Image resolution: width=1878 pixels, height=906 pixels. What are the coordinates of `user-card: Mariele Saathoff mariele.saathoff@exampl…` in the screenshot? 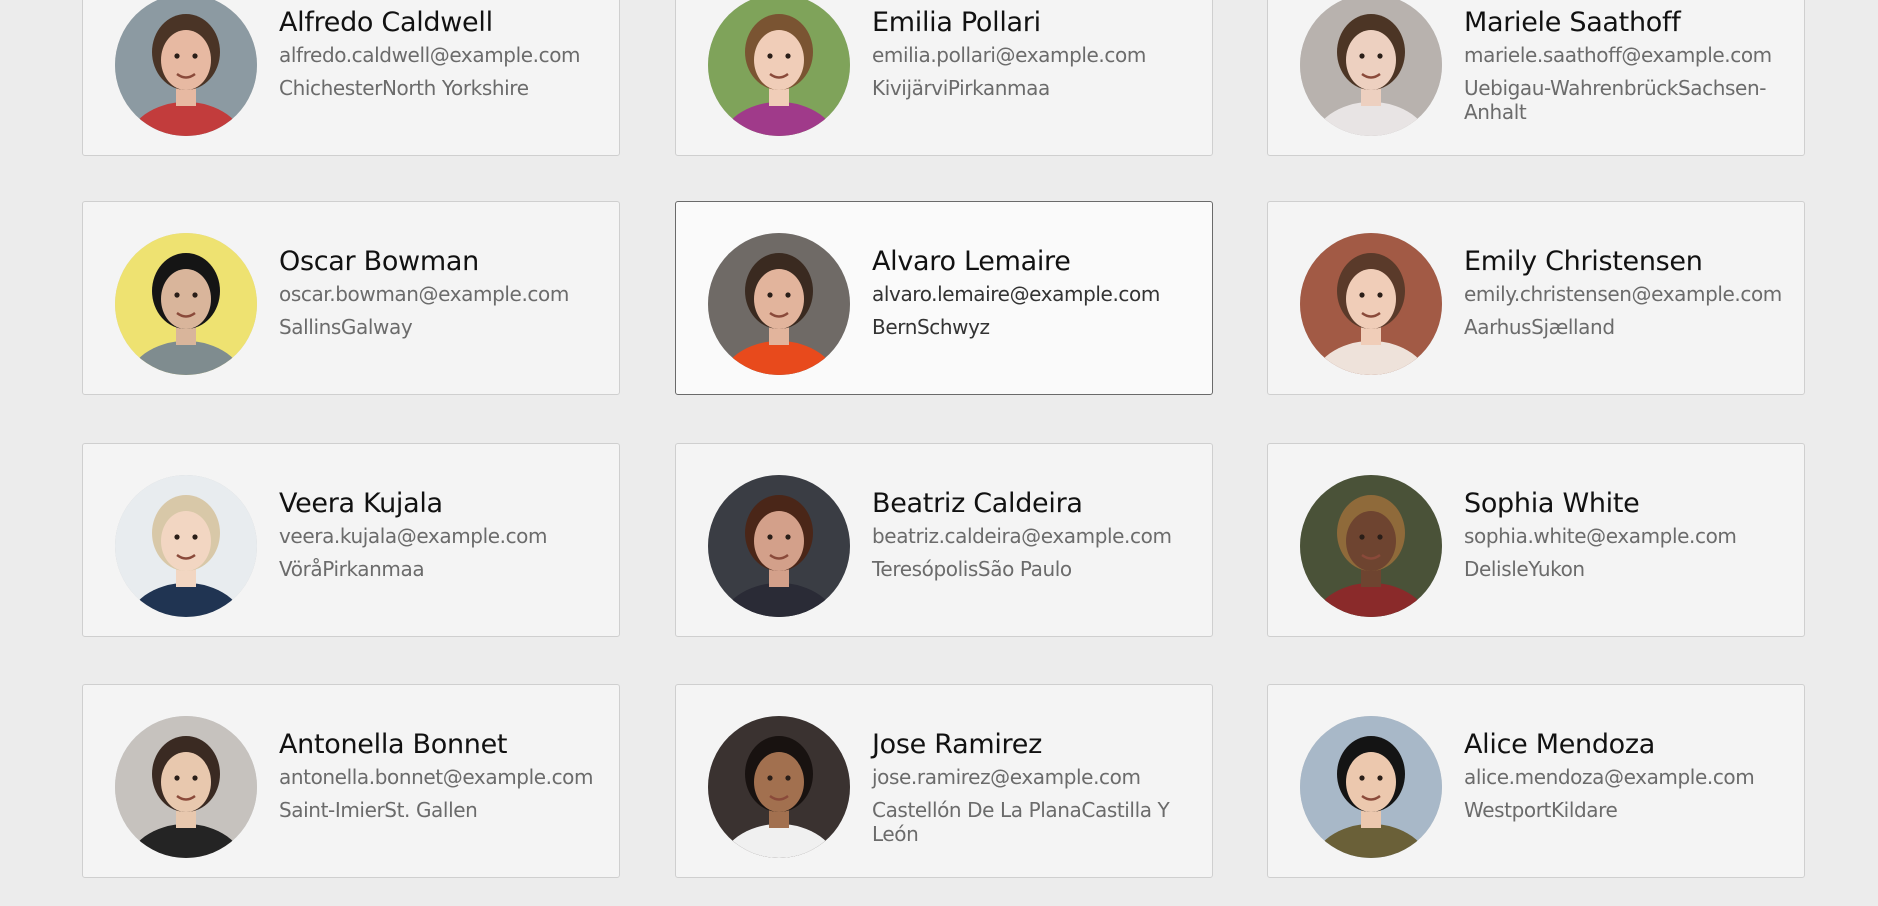 It's located at (1536, 78).